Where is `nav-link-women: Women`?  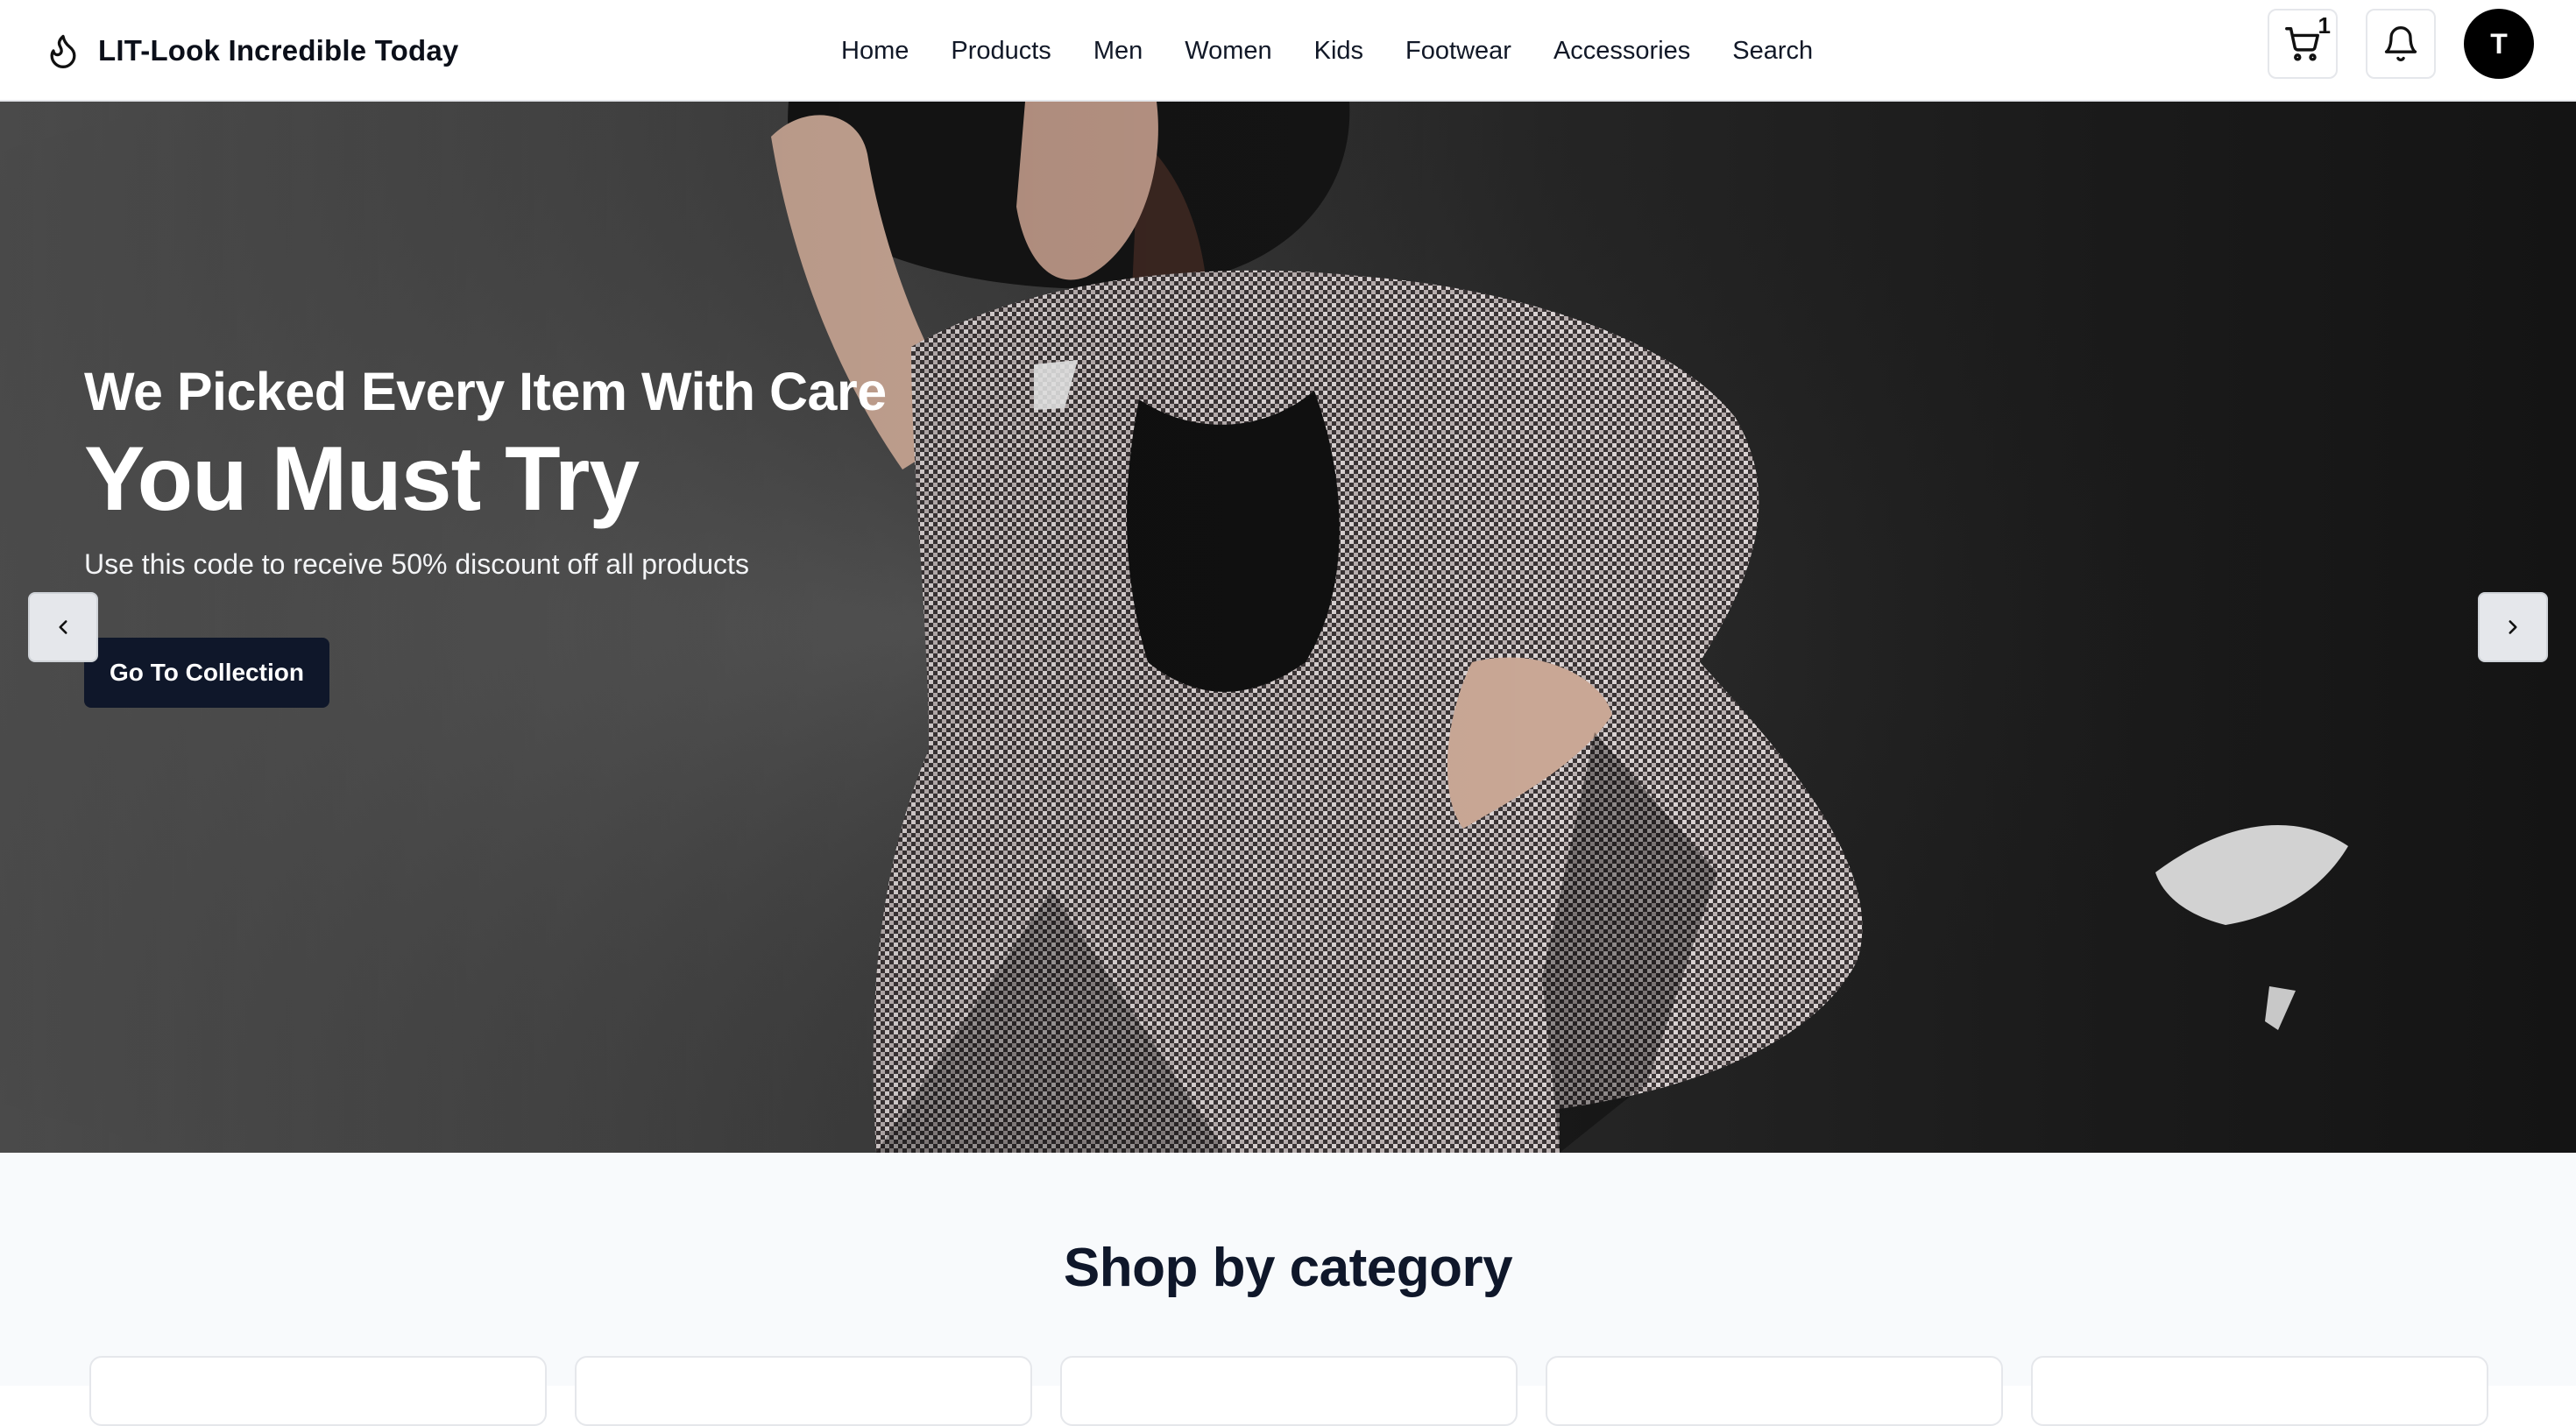 nav-link-women: Women is located at coordinates (1228, 51).